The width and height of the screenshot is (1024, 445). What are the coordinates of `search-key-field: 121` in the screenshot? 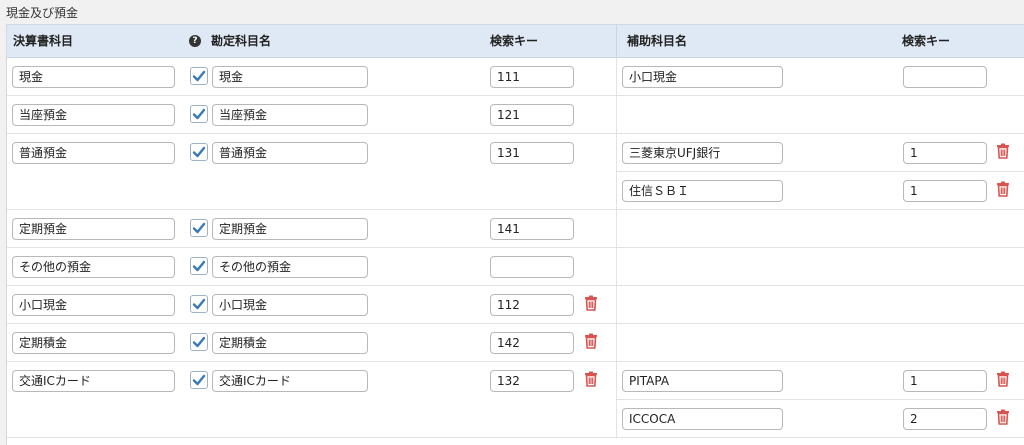 It's located at (532, 115).